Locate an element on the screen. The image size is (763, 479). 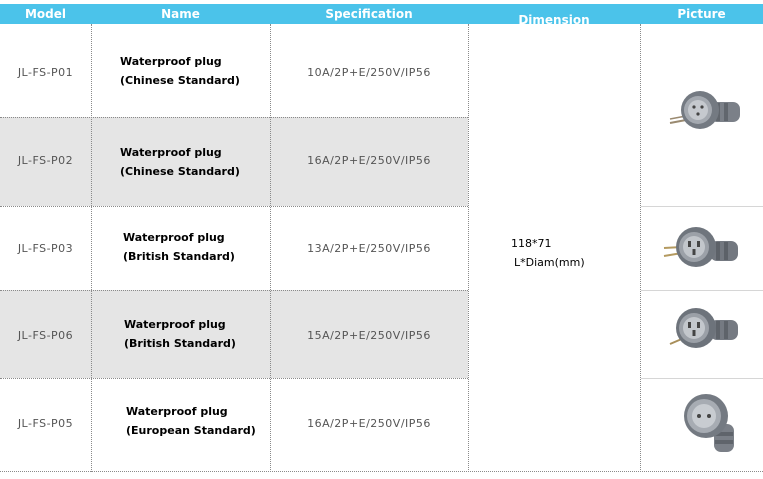
row-name-line2: (European Standard) is located at coordinates (191, 430).